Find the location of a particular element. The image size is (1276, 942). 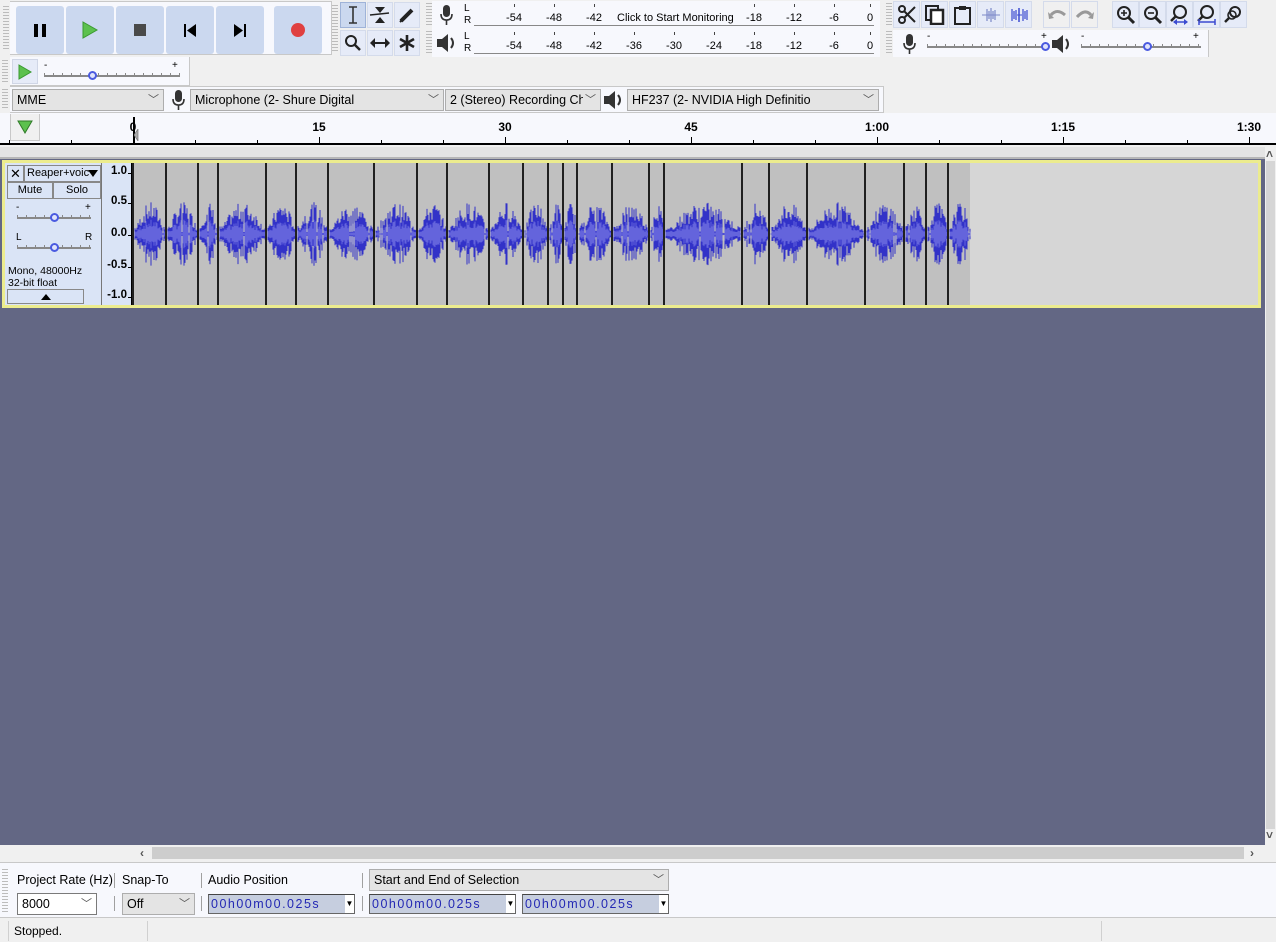

record-meter-icon is located at coordinates (446, 16).